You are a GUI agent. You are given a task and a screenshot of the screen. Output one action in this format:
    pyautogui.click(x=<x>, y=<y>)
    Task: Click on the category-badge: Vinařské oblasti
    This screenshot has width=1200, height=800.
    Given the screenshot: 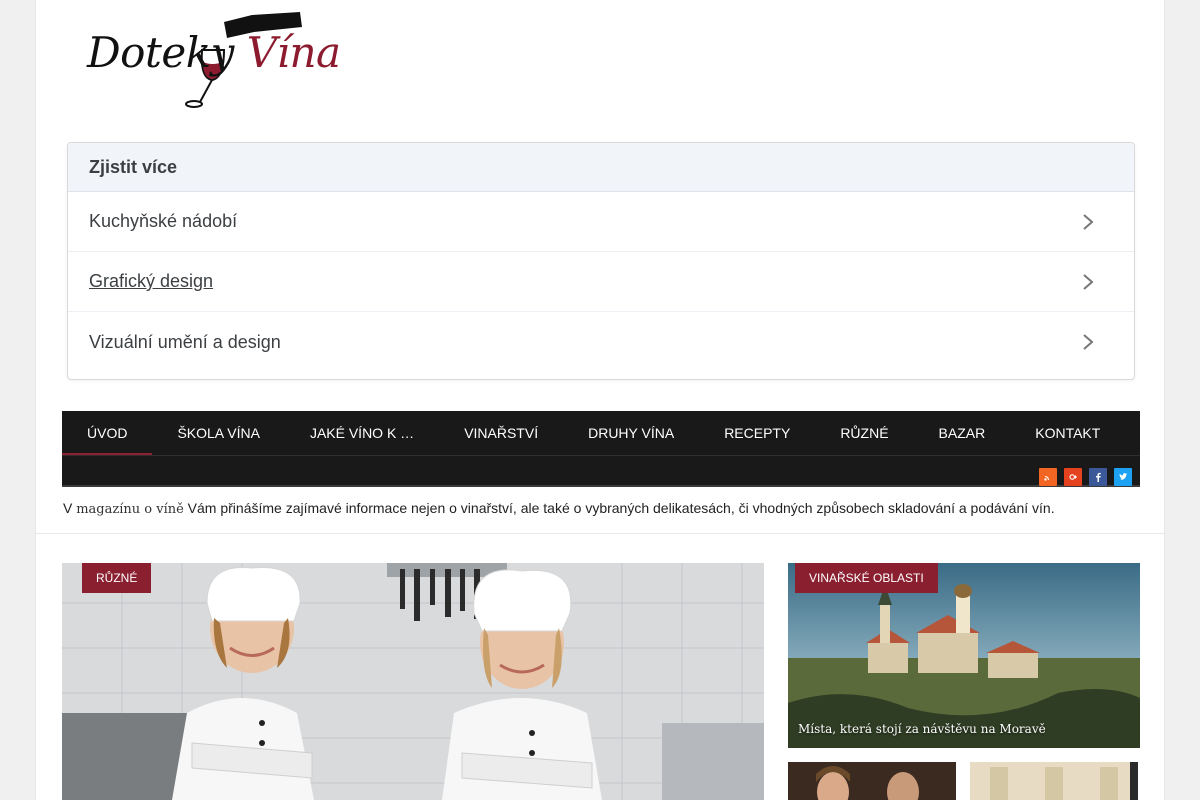 What is the action you would take?
    pyautogui.click(x=866, y=578)
    